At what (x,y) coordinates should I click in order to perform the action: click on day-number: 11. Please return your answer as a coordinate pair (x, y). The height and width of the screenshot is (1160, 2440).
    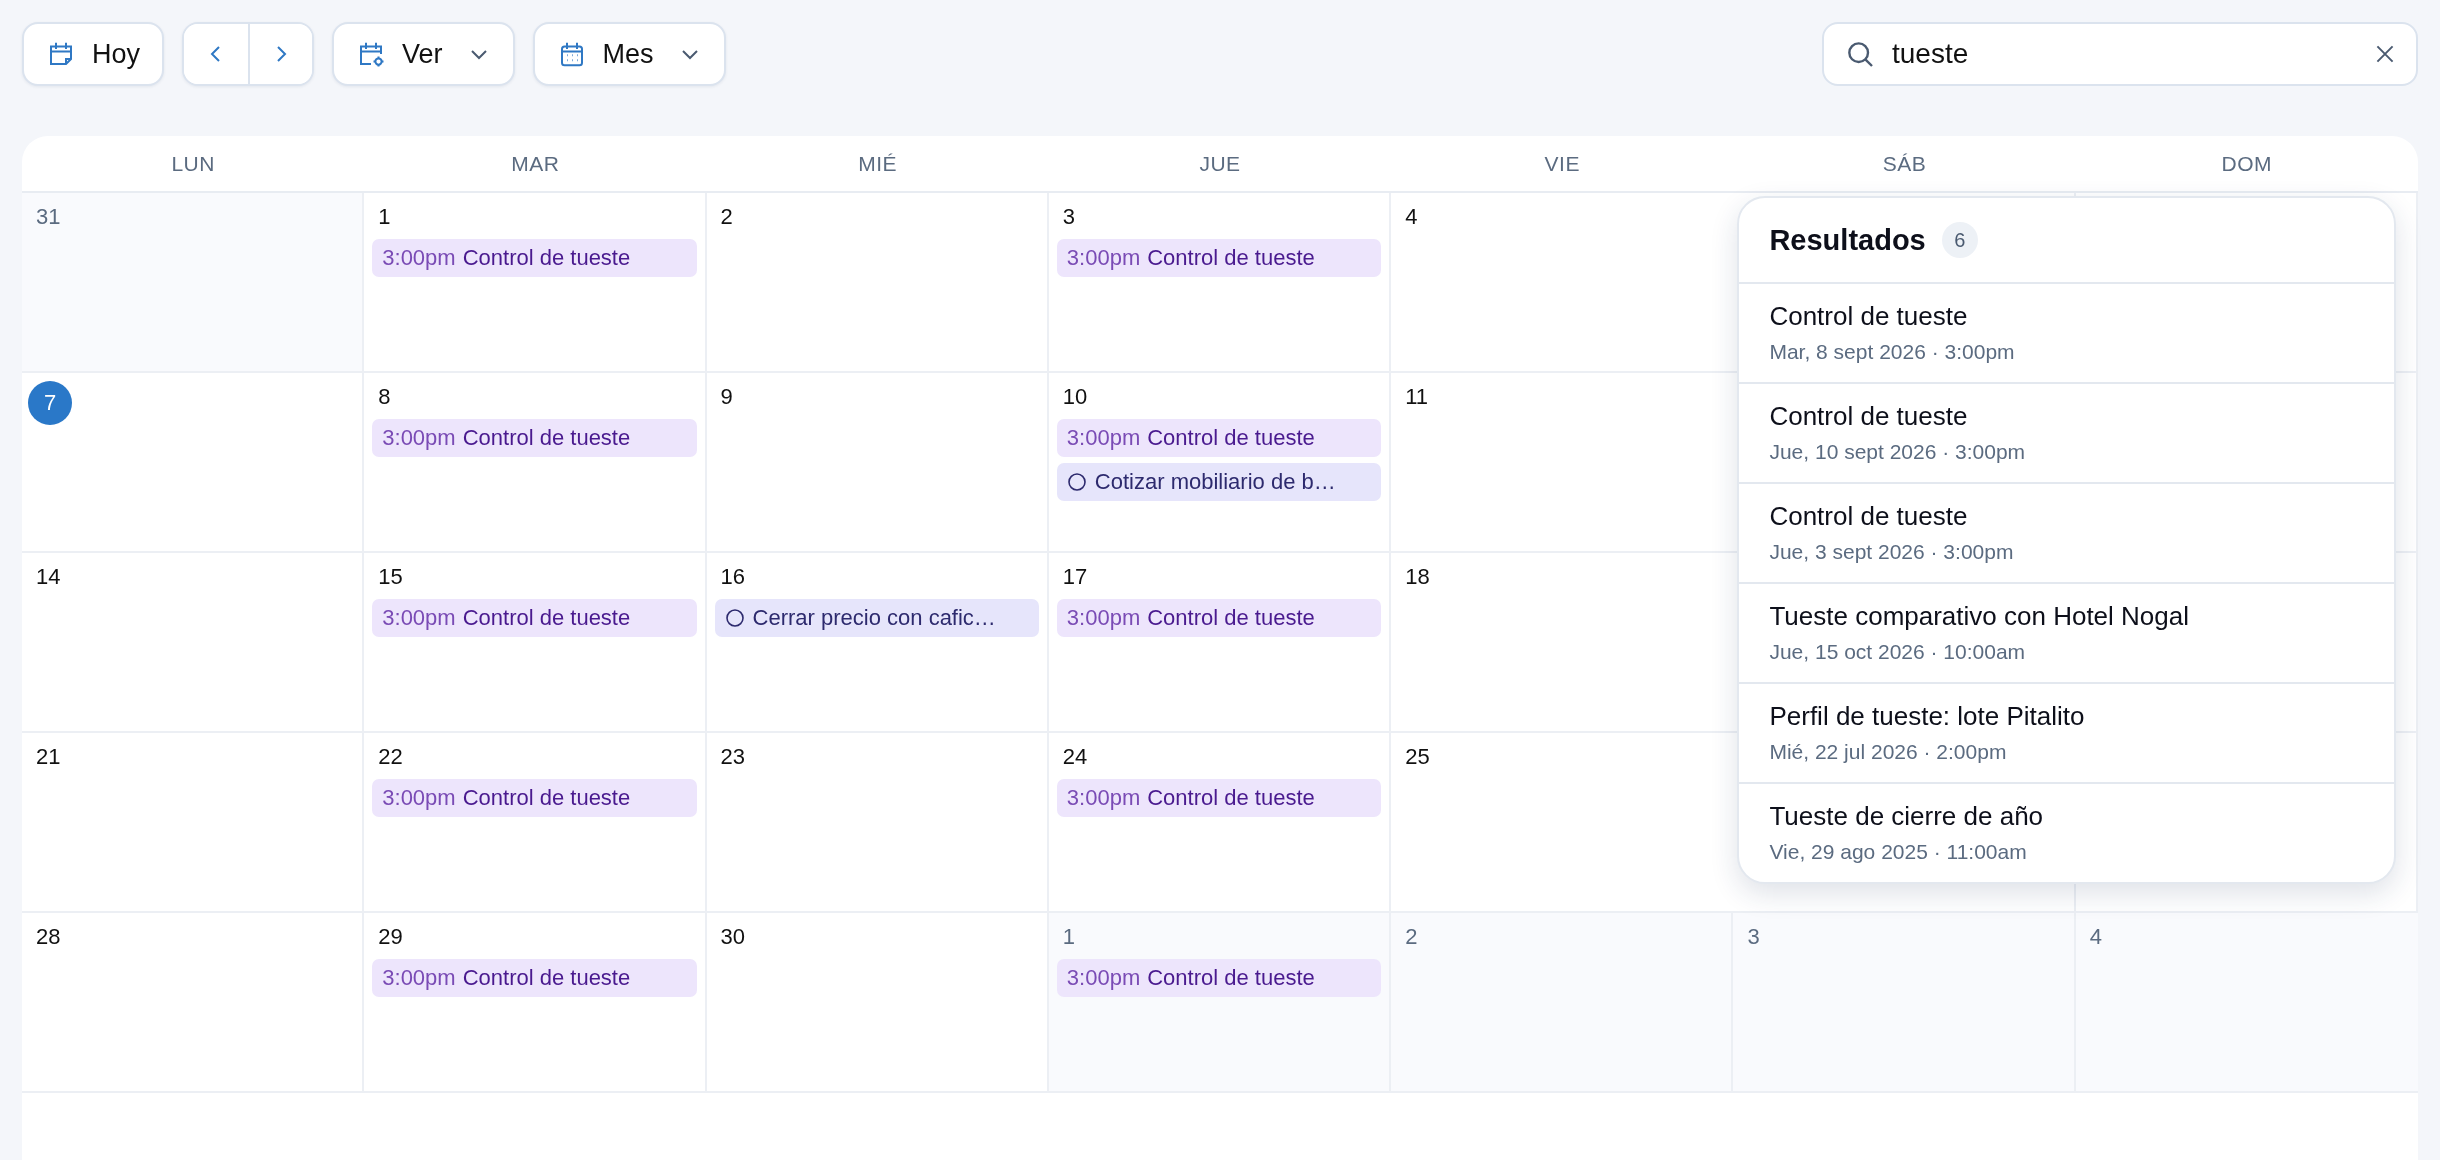
    Looking at the image, I should click on (1416, 397).